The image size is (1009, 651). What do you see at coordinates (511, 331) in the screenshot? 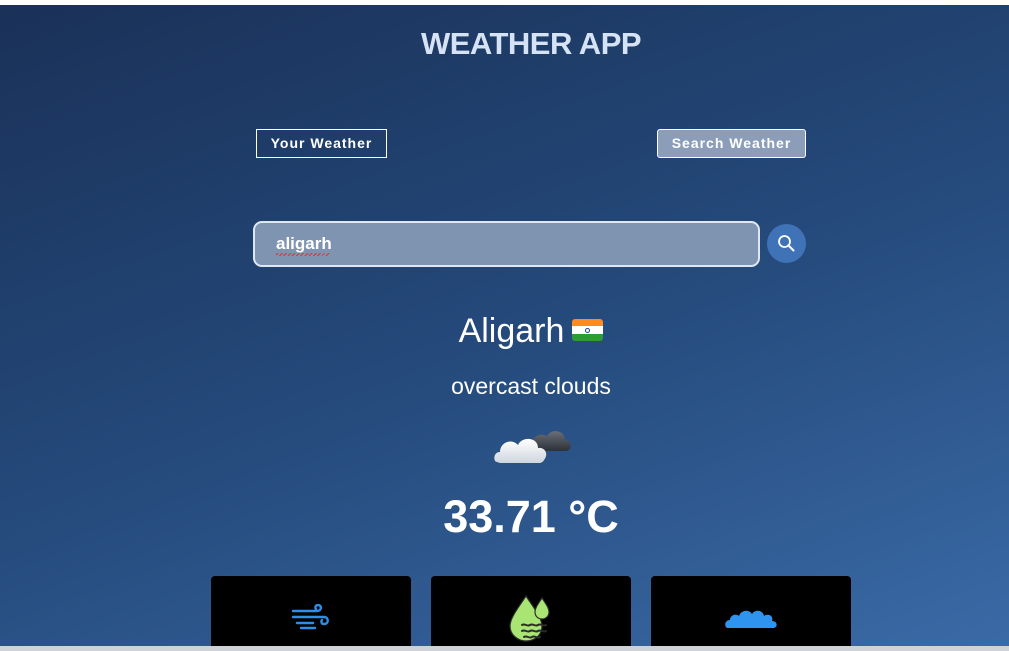
I see `city-name: Aligarh` at bounding box center [511, 331].